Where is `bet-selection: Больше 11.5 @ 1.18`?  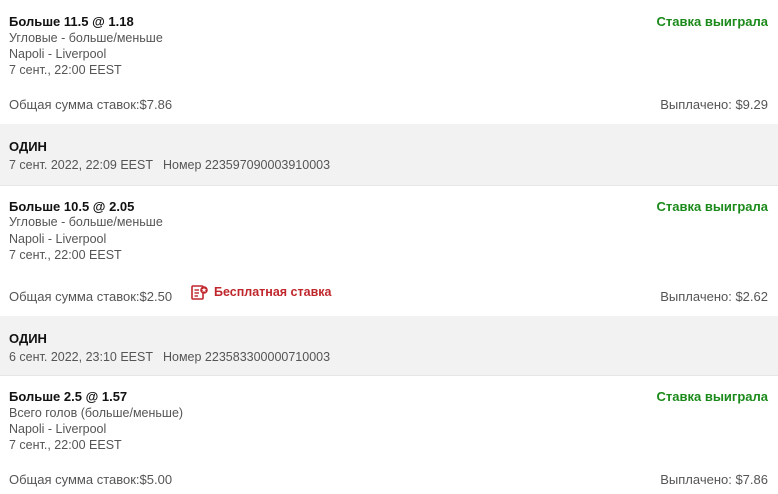 bet-selection: Больше 11.5 @ 1.18 is located at coordinates (71, 21).